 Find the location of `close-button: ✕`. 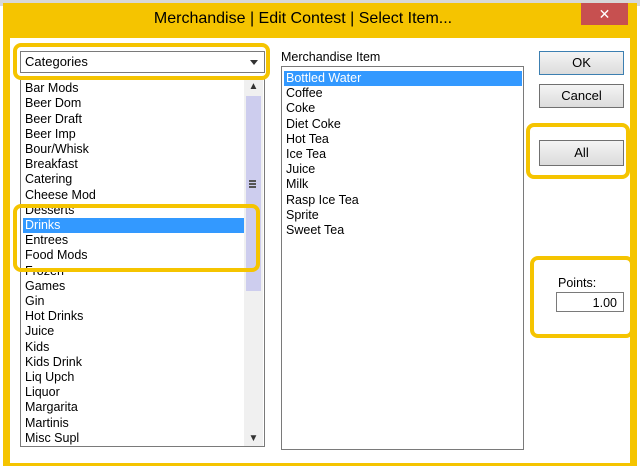

close-button: ✕ is located at coordinates (604, 14).